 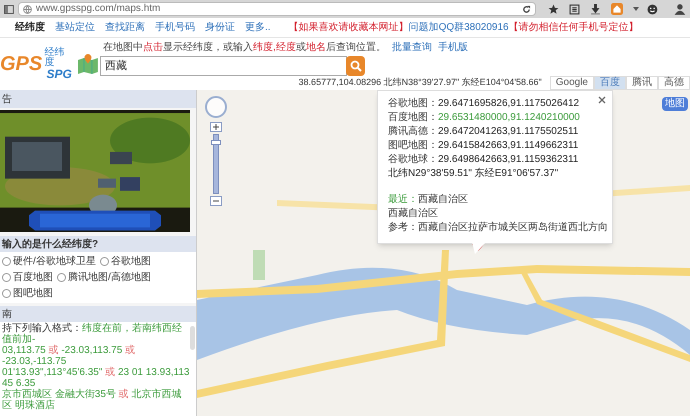 I want to click on nav-link: 身份证, so click(x=220, y=27).